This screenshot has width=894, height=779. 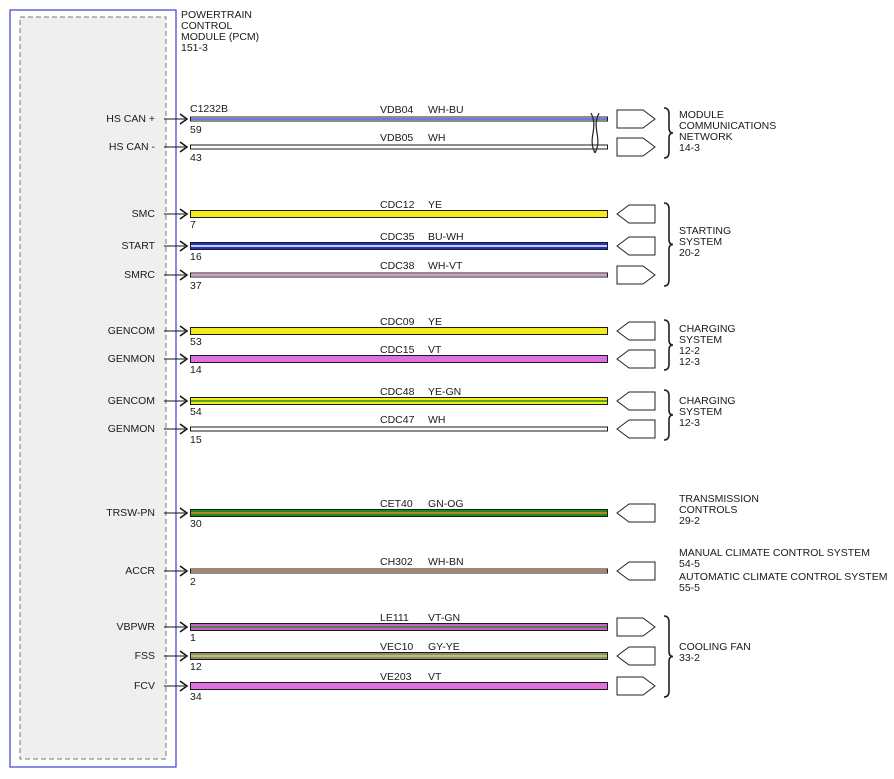 What do you see at coordinates (689, 658) in the screenshot?
I see `destination-label: 33-2` at bounding box center [689, 658].